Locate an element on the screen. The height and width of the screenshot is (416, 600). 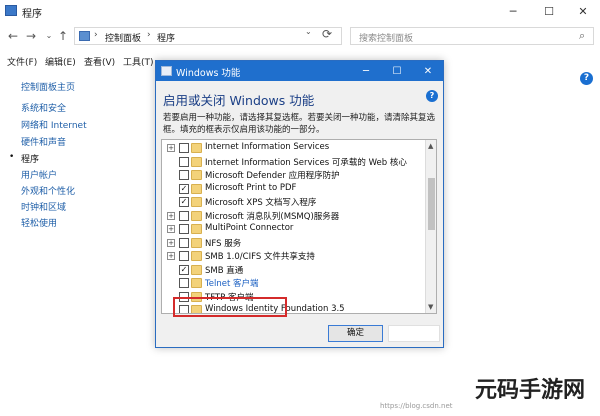
sidebar-item-hardware: 硬件和声音 is located at coordinates (43, 141).